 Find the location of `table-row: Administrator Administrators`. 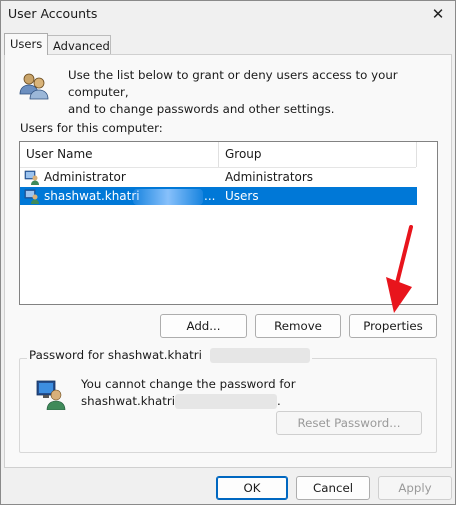

table-row: Administrator Administrators is located at coordinates (218, 177).